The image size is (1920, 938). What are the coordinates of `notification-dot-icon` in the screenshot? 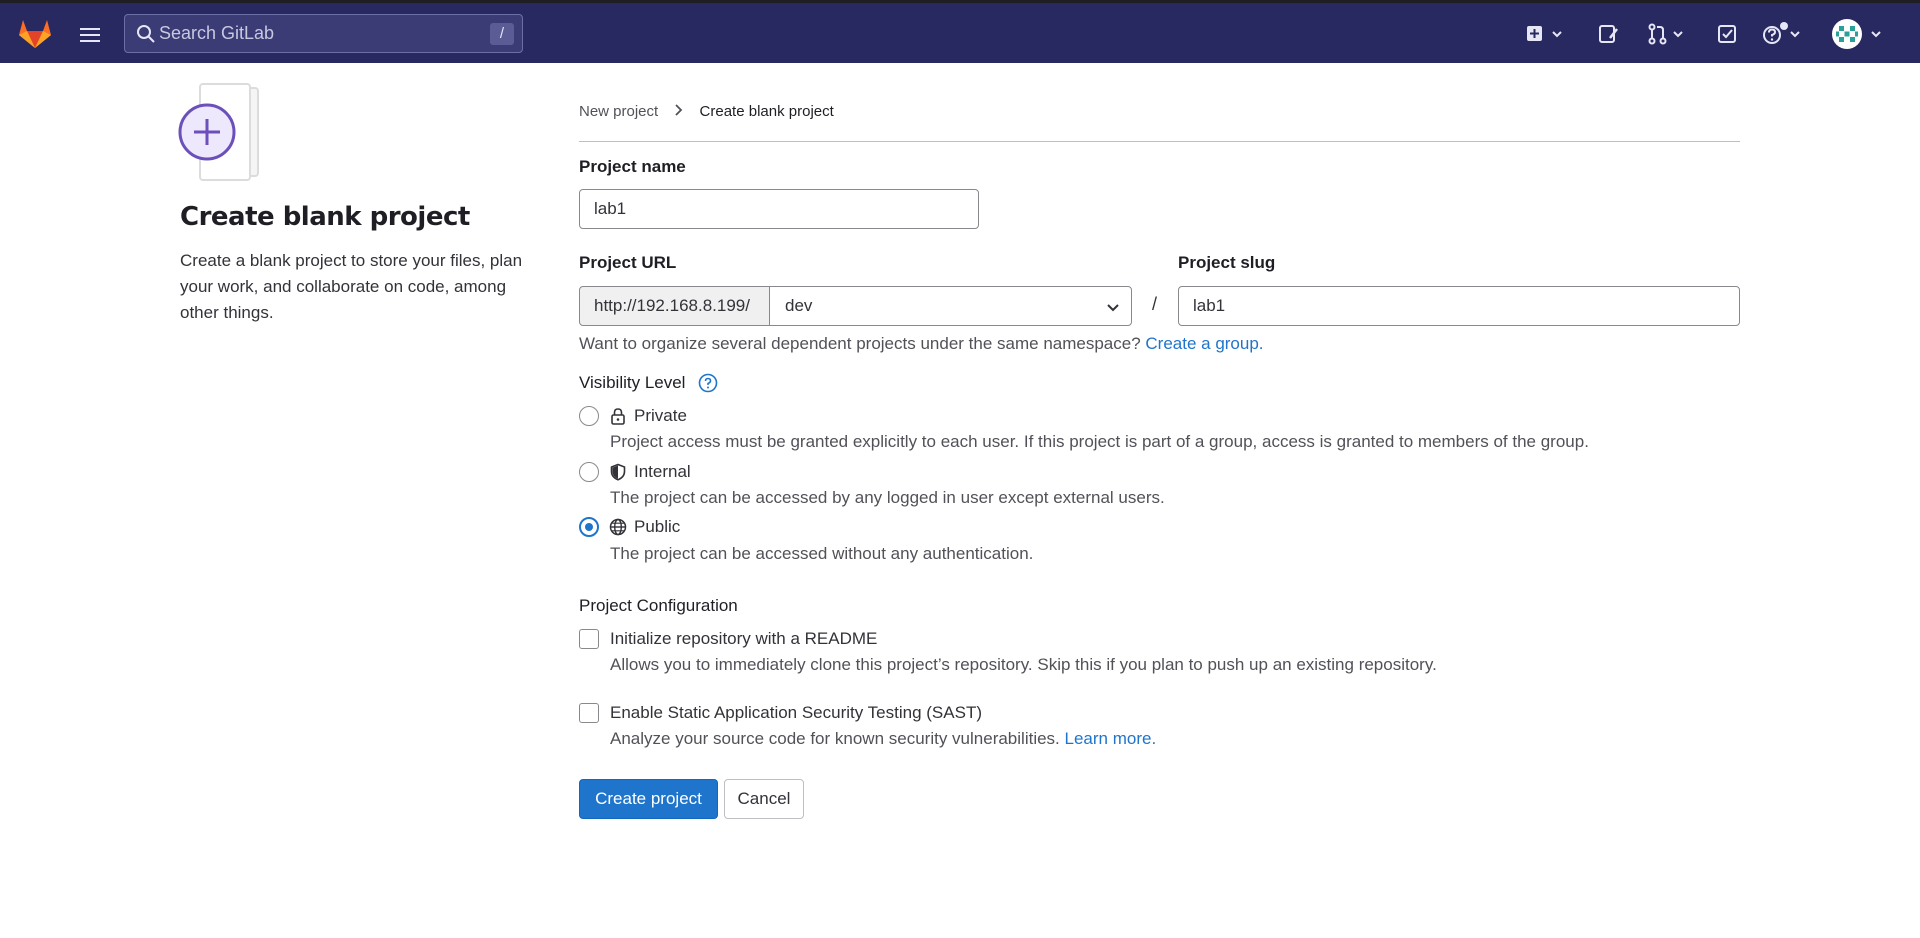 It's located at (1784, 26).